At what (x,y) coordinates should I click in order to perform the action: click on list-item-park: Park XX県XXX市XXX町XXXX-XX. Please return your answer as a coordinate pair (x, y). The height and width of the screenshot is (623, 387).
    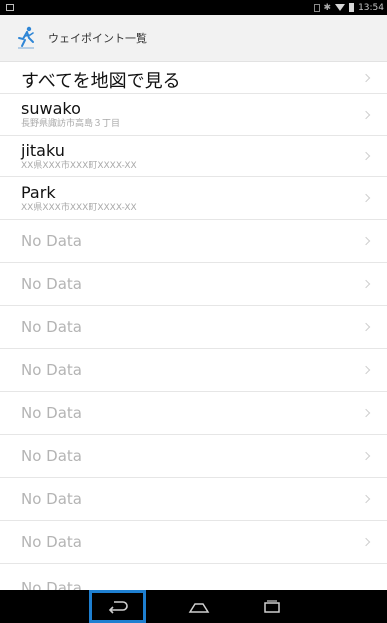
    Looking at the image, I should click on (193, 198).